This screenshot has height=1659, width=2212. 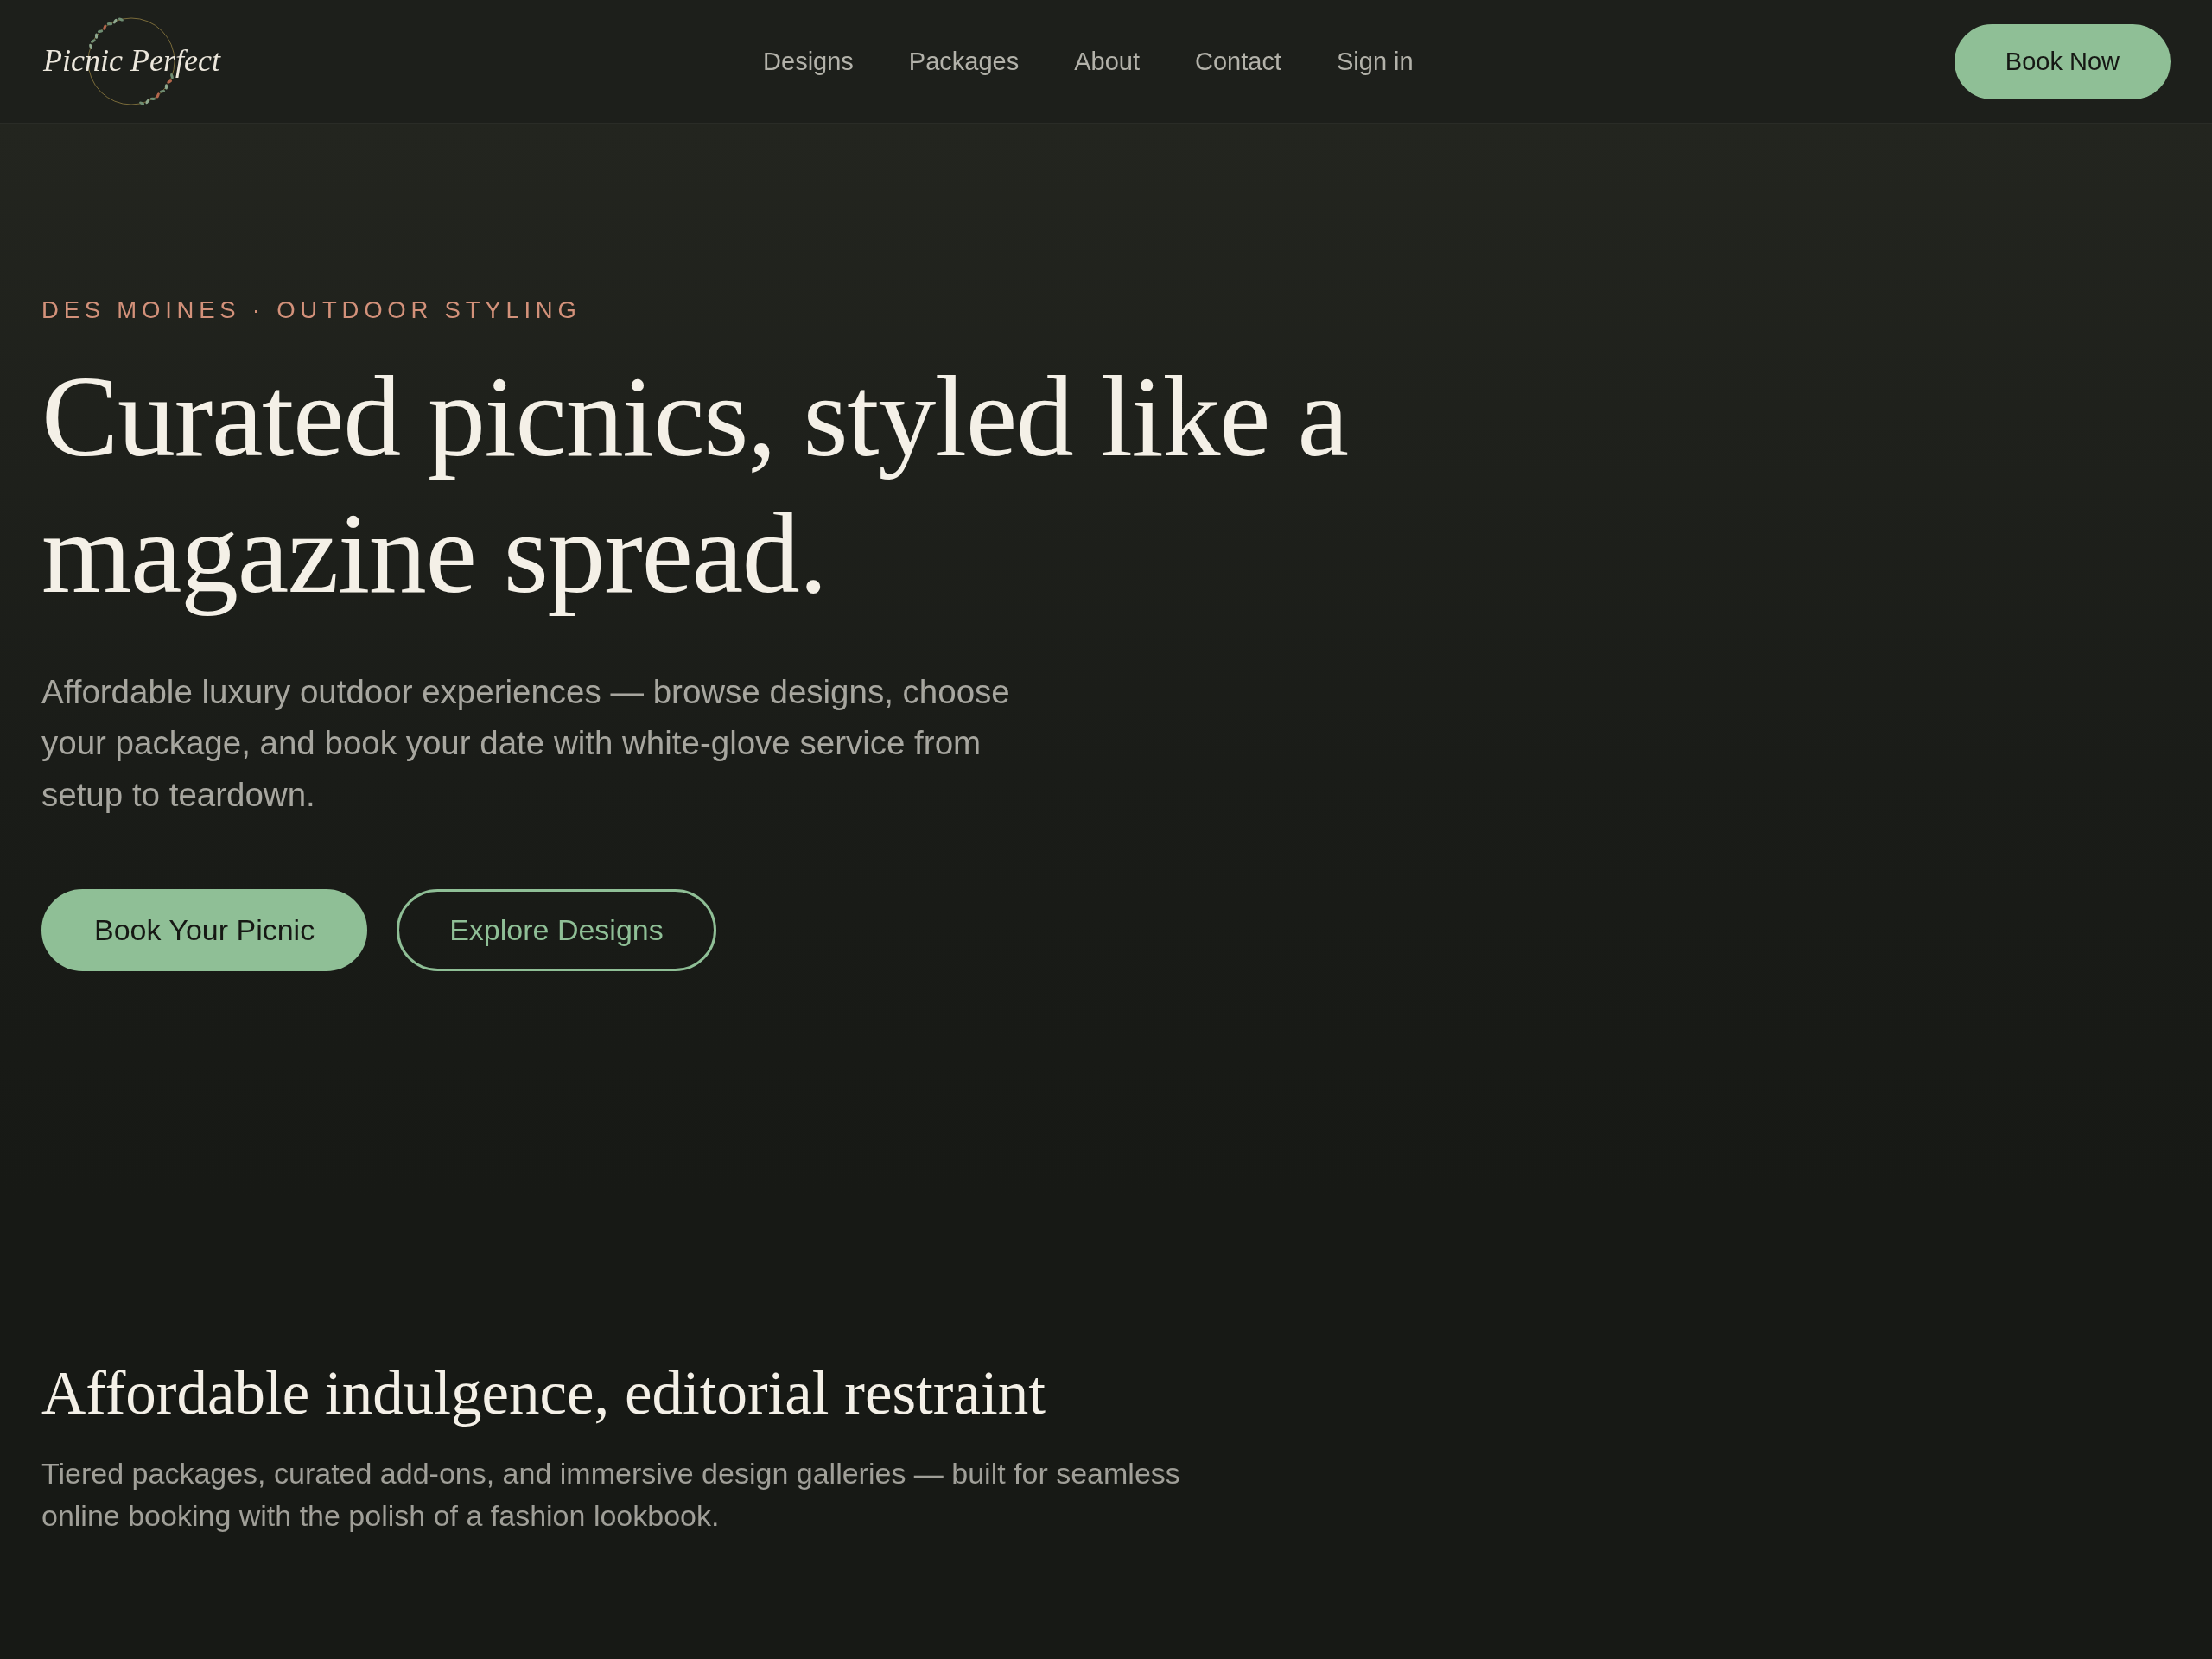 I want to click on nav-link: Designs, so click(x=808, y=62).